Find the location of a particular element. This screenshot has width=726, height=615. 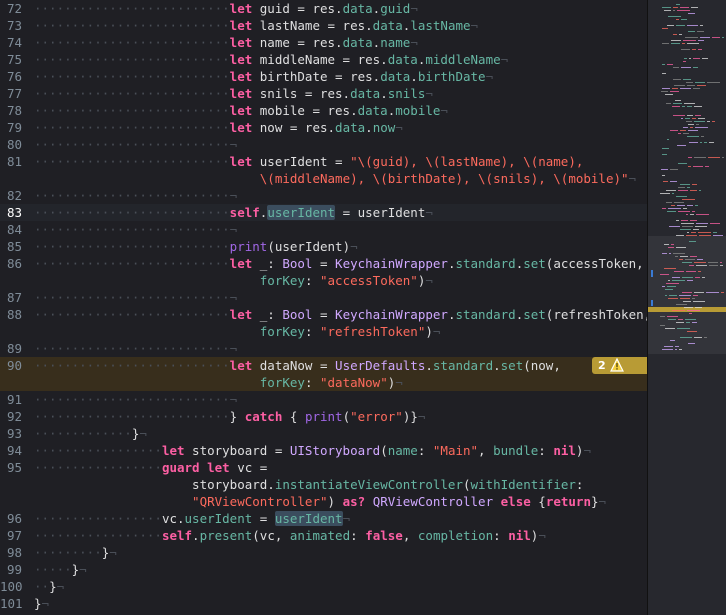

warning-triangle-icon is located at coordinates (617, 367).